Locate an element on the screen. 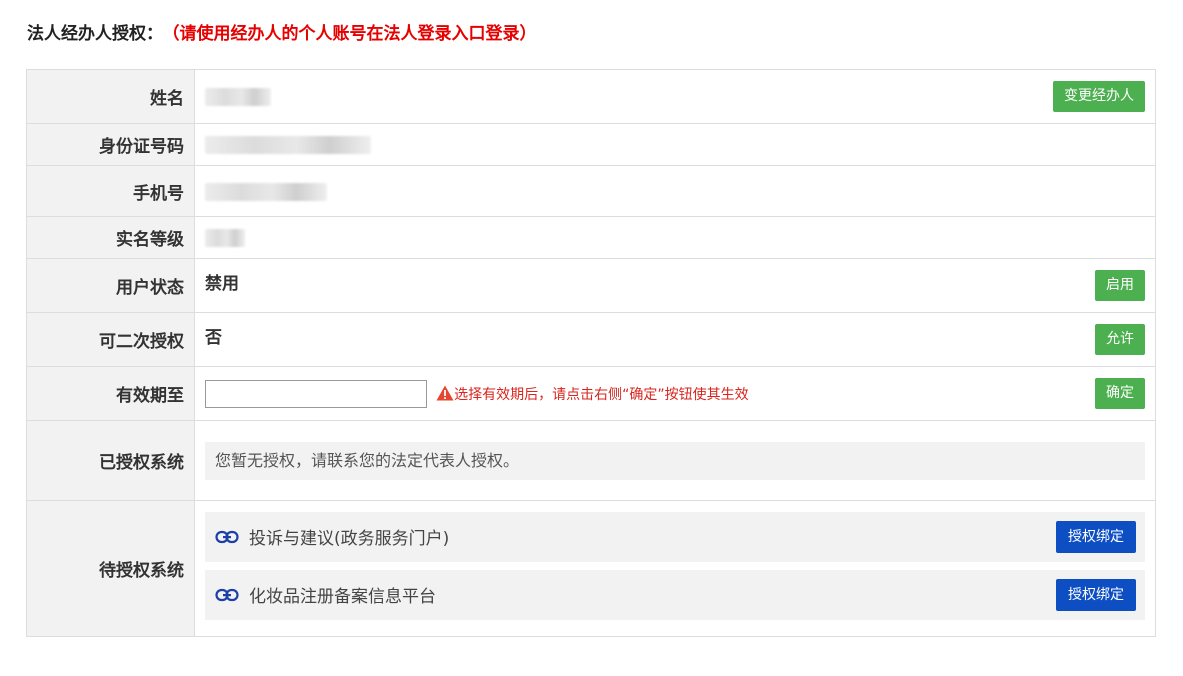 The height and width of the screenshot is (676, 1183). label-authorized-systems: 已授权系统 is located at coordinates (110, 460).